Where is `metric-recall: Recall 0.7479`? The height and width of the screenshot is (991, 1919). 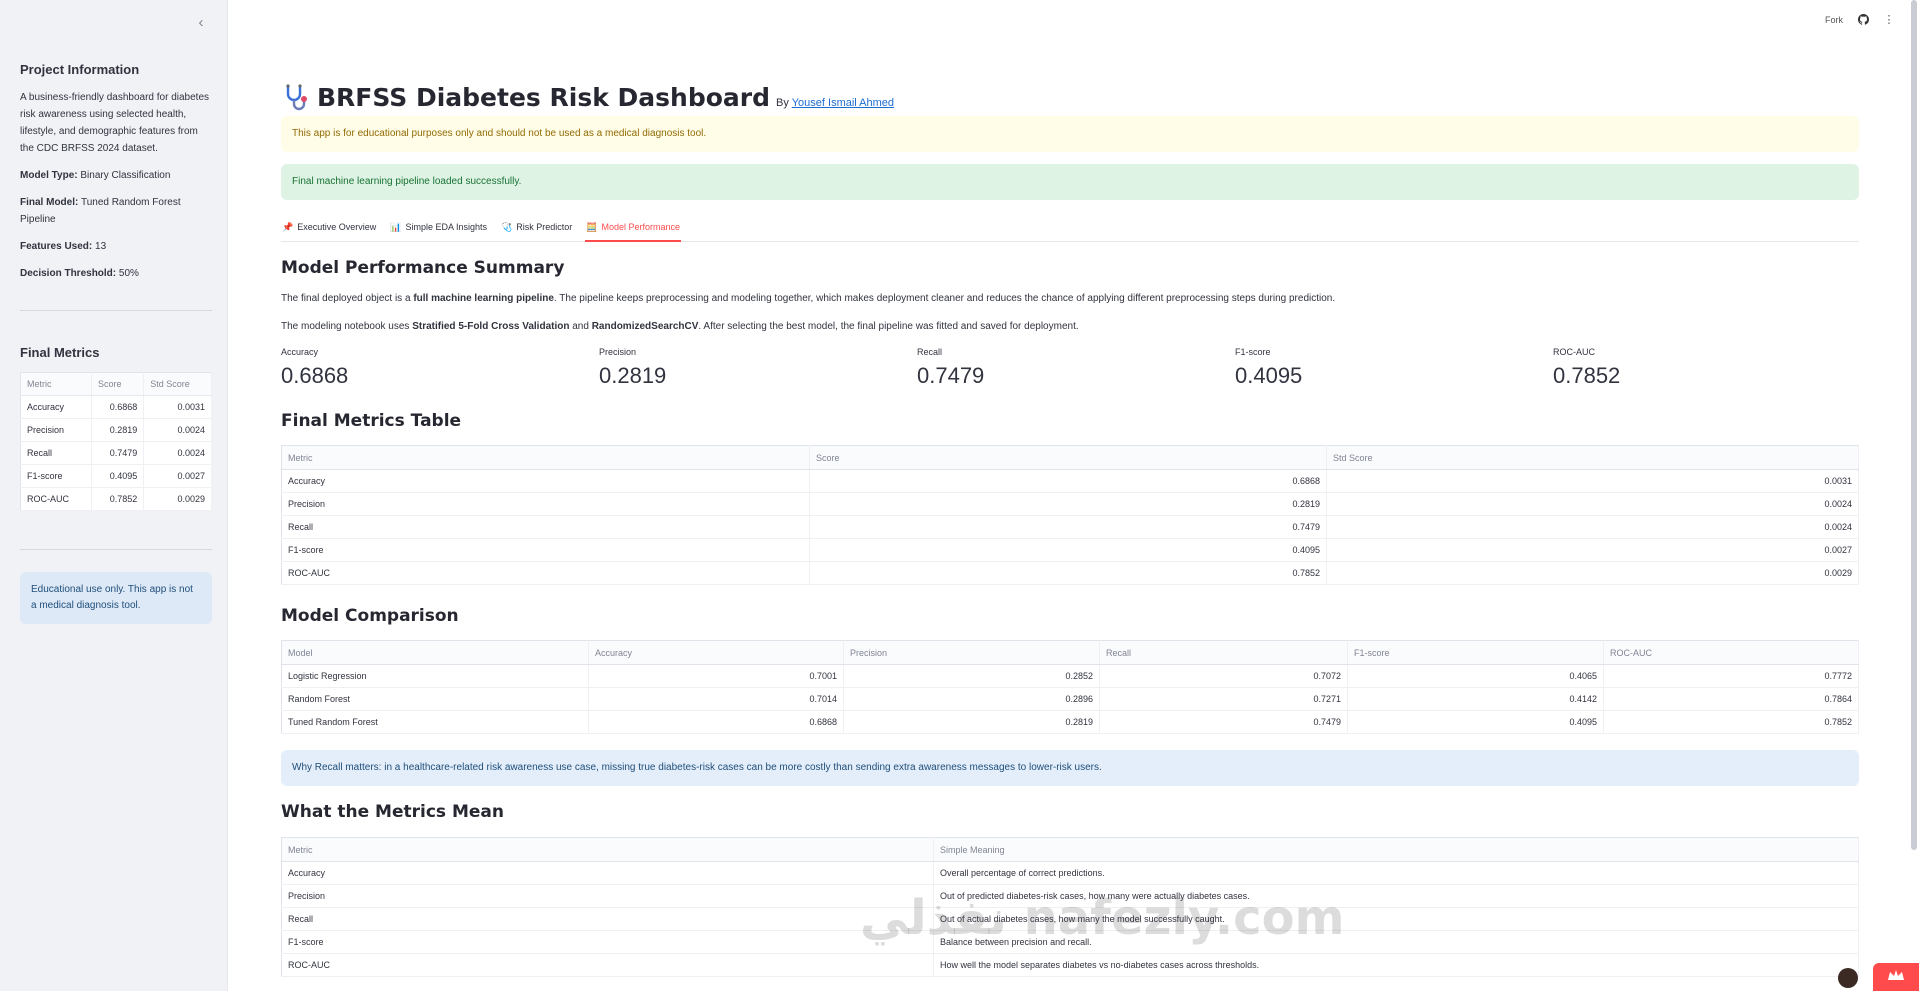 metric-recall: Recall 0.7479 is located at coordinates (950, 368).